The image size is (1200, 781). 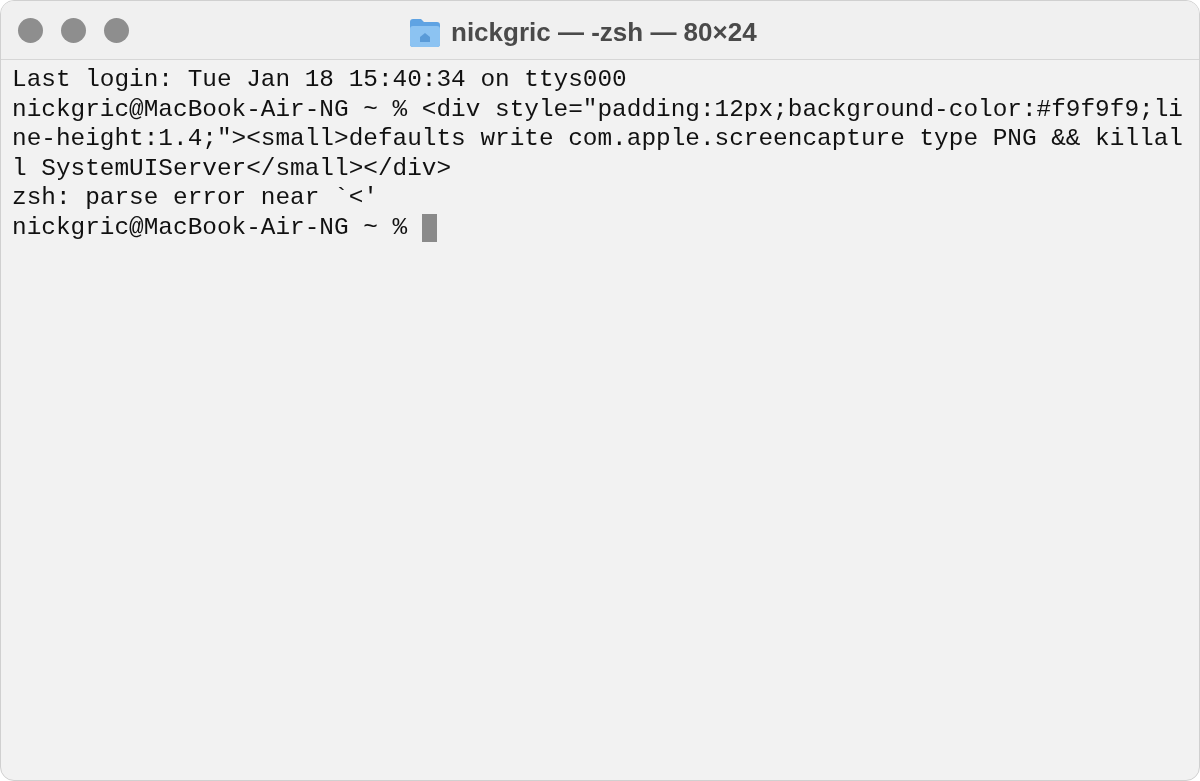 What do you see at coordinates (597, 139) in the screenshot?
I see `terminal-line: ne-height:1.4;"><small>defaults write com.apple.screencapture type PNG && killal` at bounding box center [597, 139].